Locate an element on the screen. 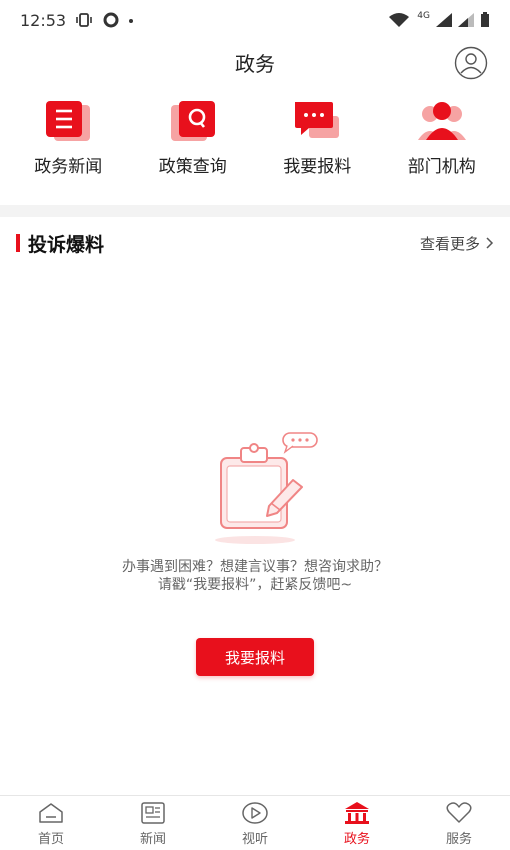  nav-label-report: 我要报料 is located at coordinates (317, 167).